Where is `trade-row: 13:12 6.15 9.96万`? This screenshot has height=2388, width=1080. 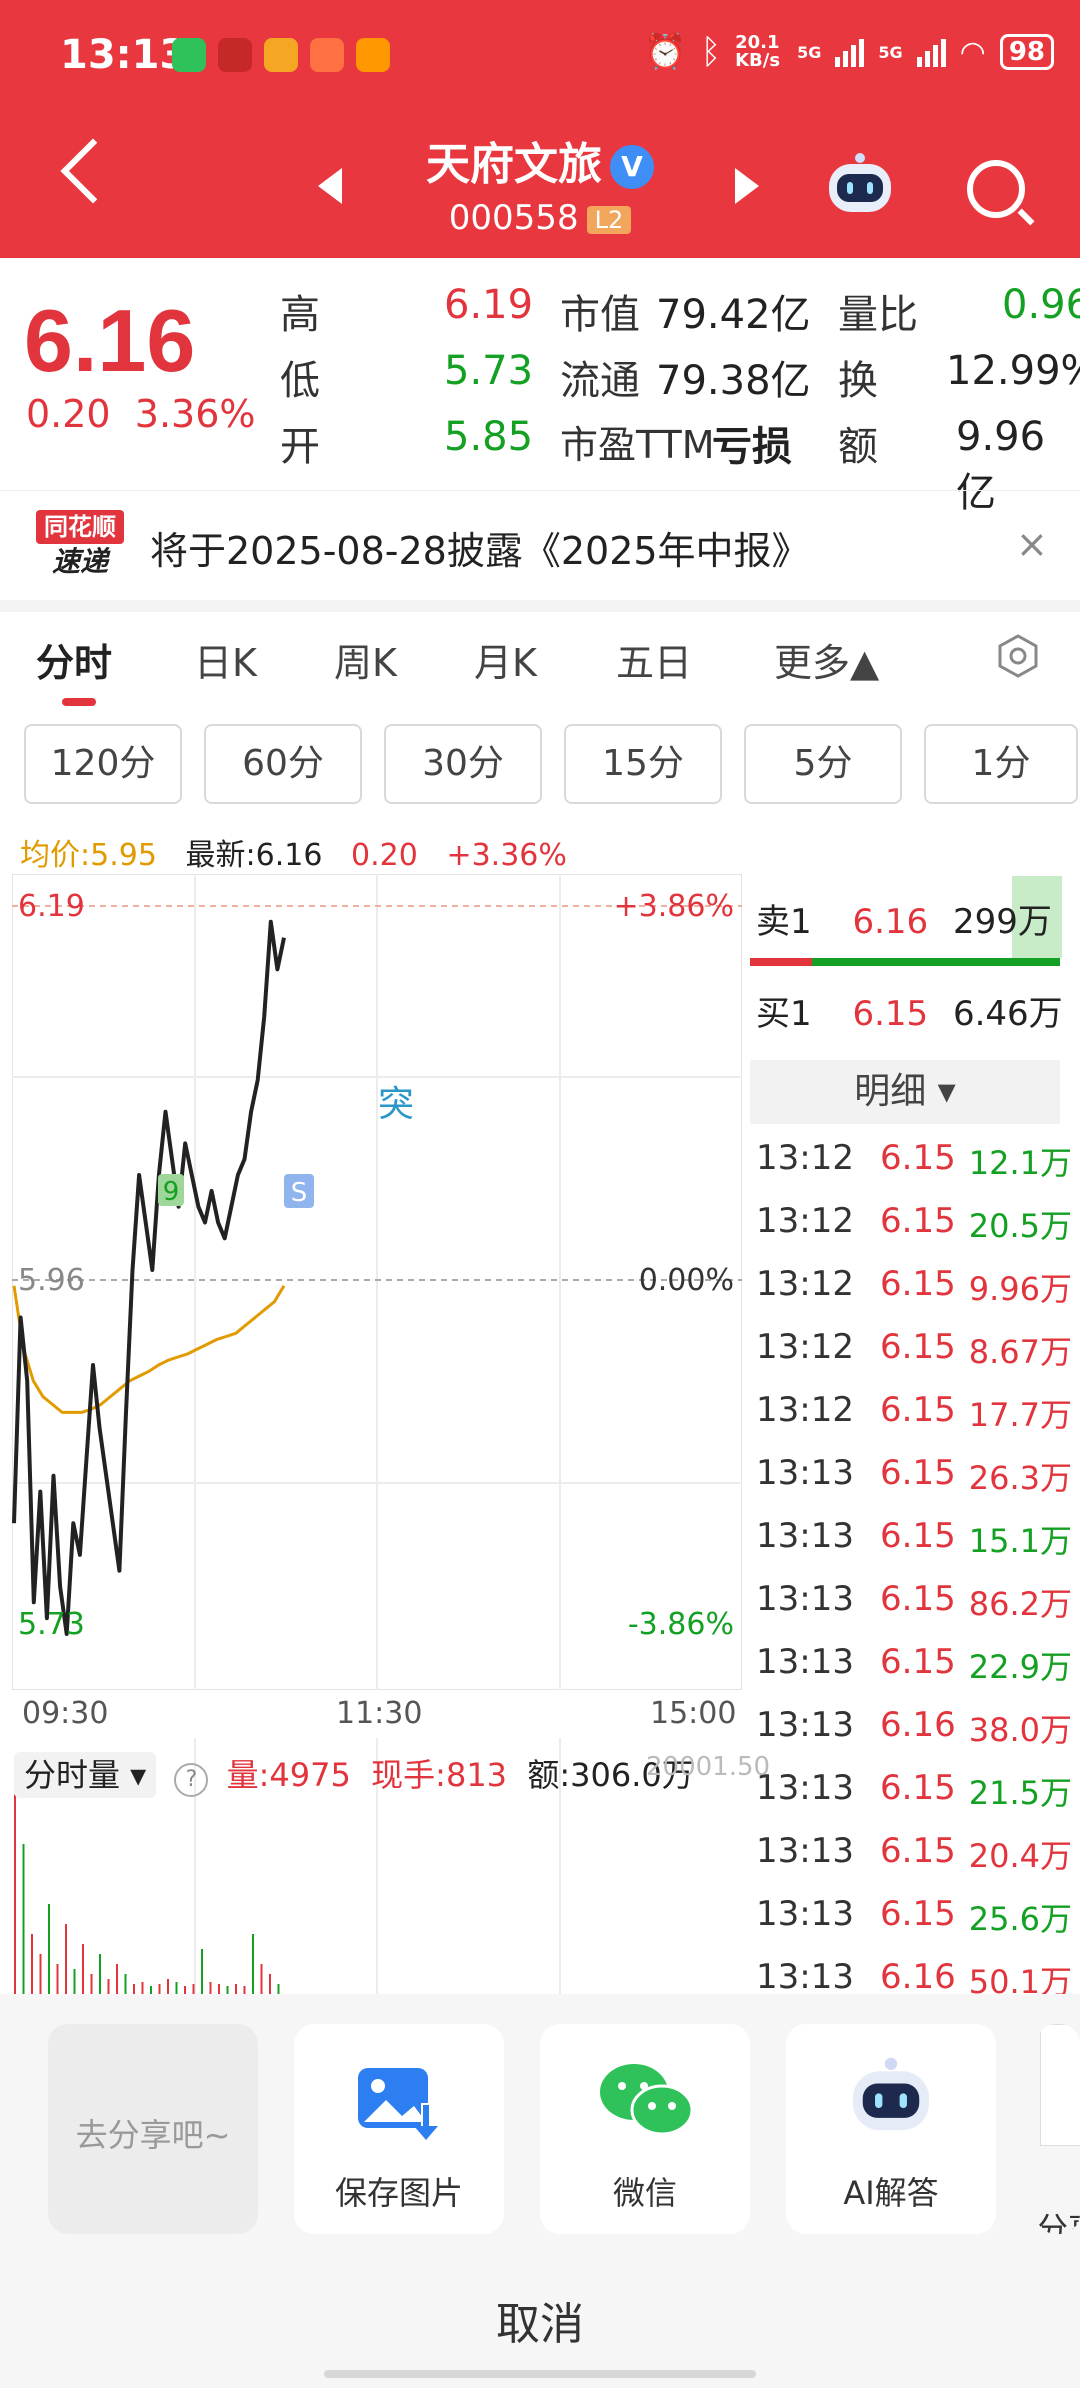 trade-row: 13:12 6.15 9.96万 is located at coordinates (918, 1295).